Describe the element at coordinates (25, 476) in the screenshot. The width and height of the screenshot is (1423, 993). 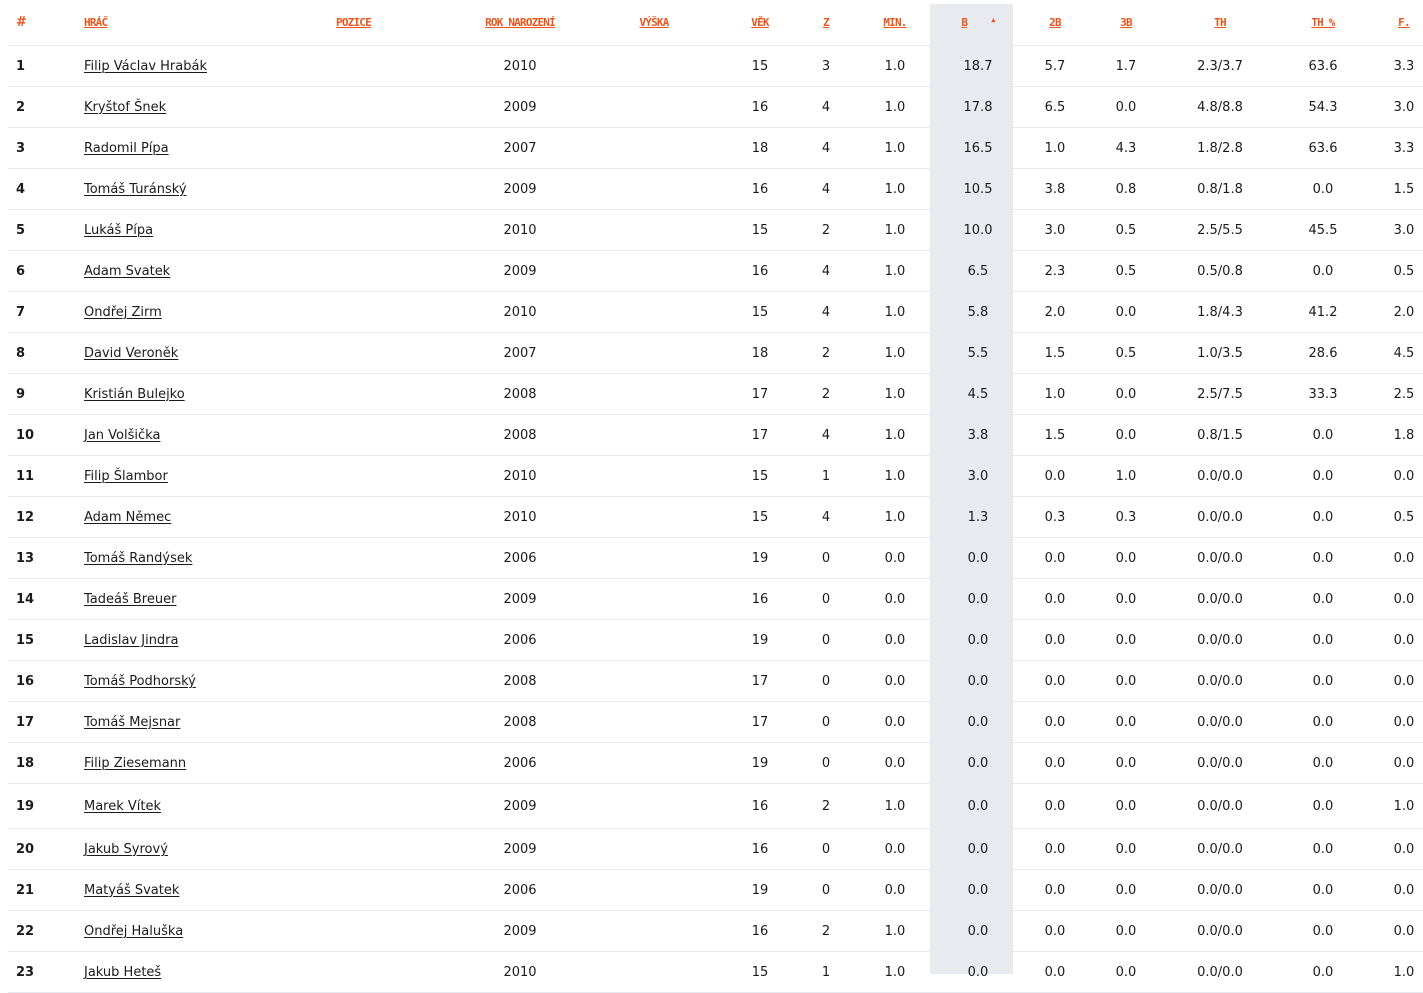
I see `cell-row-num: 11` at that location.